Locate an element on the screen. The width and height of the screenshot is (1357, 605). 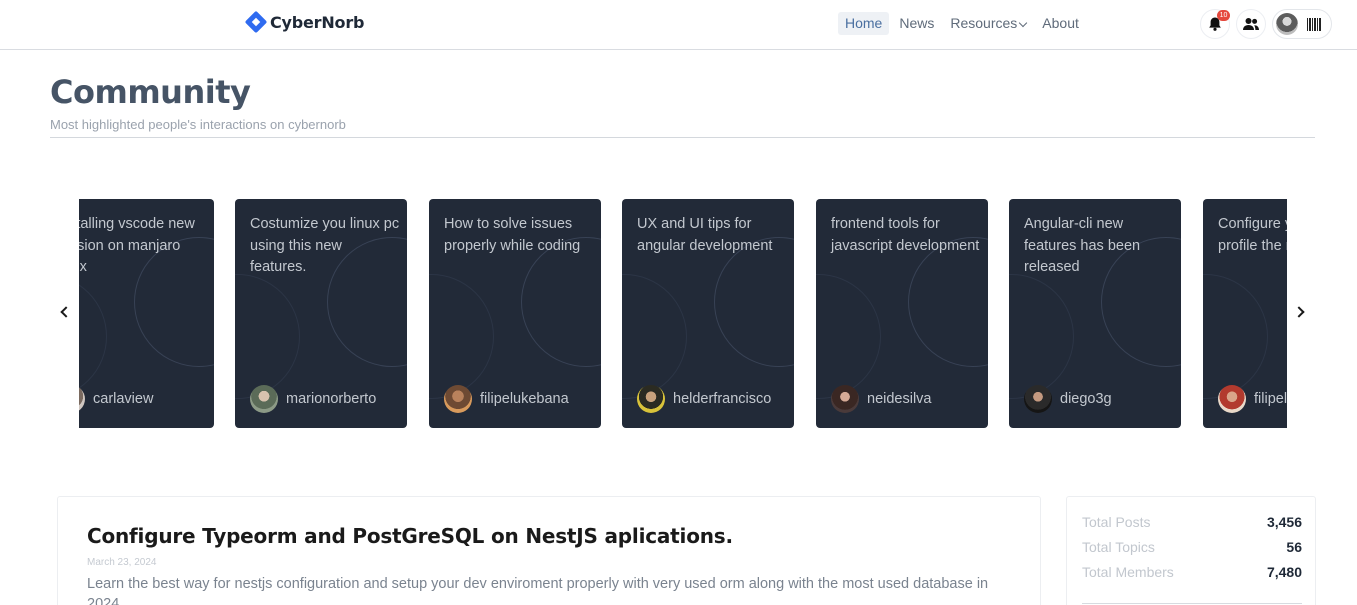
nav-news-label: News is located at coordinates (917, 23).